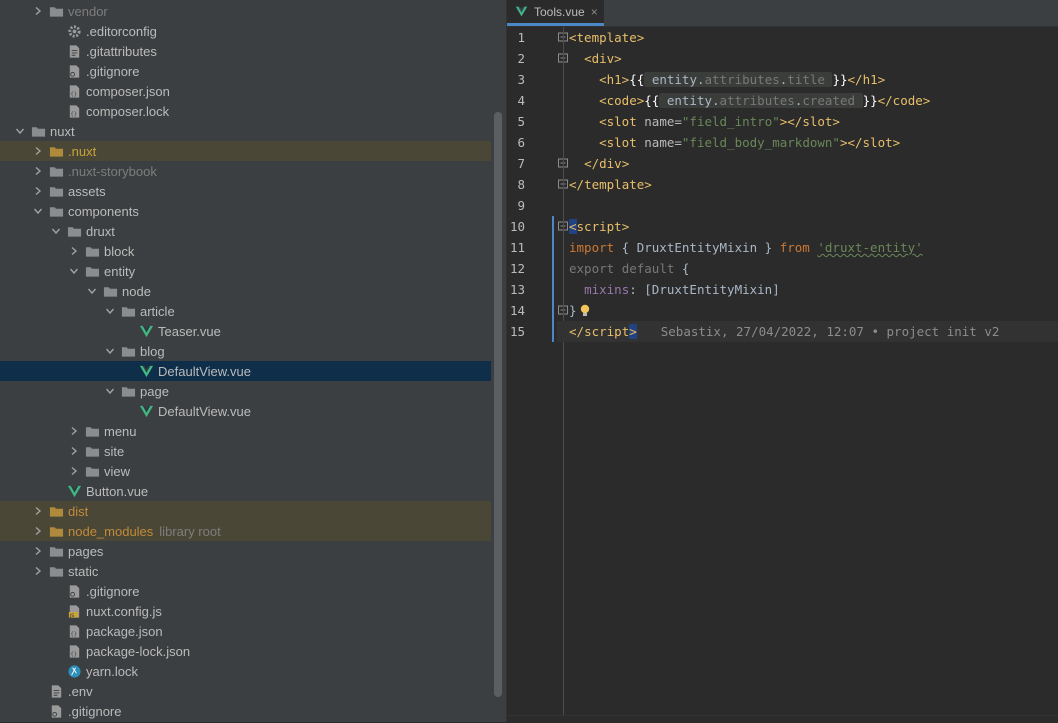 The image size is (1058, 723). What do you see at coordinates (245, 451) in the screenshot?
I see `tree-folder-site: site` at bounding box center [245, 451].